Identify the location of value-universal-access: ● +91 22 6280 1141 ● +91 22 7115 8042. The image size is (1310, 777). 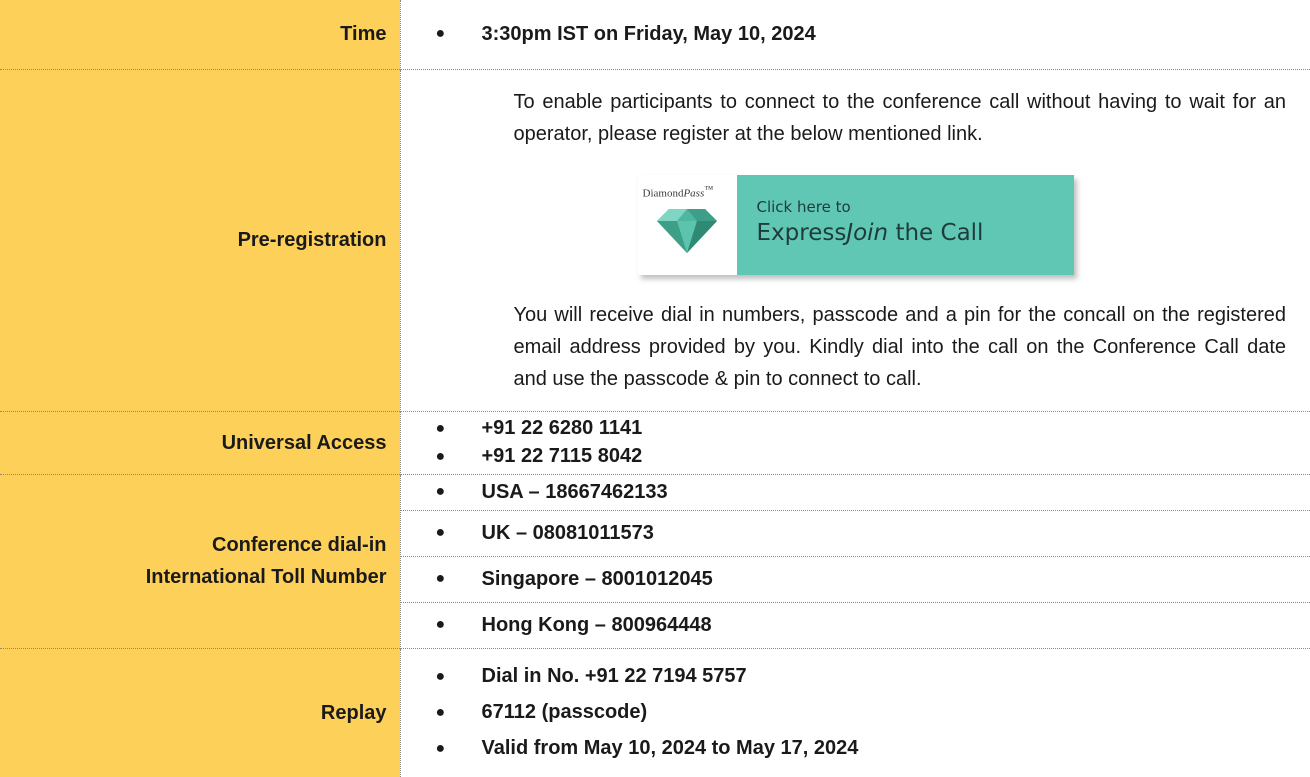
(855, 442).